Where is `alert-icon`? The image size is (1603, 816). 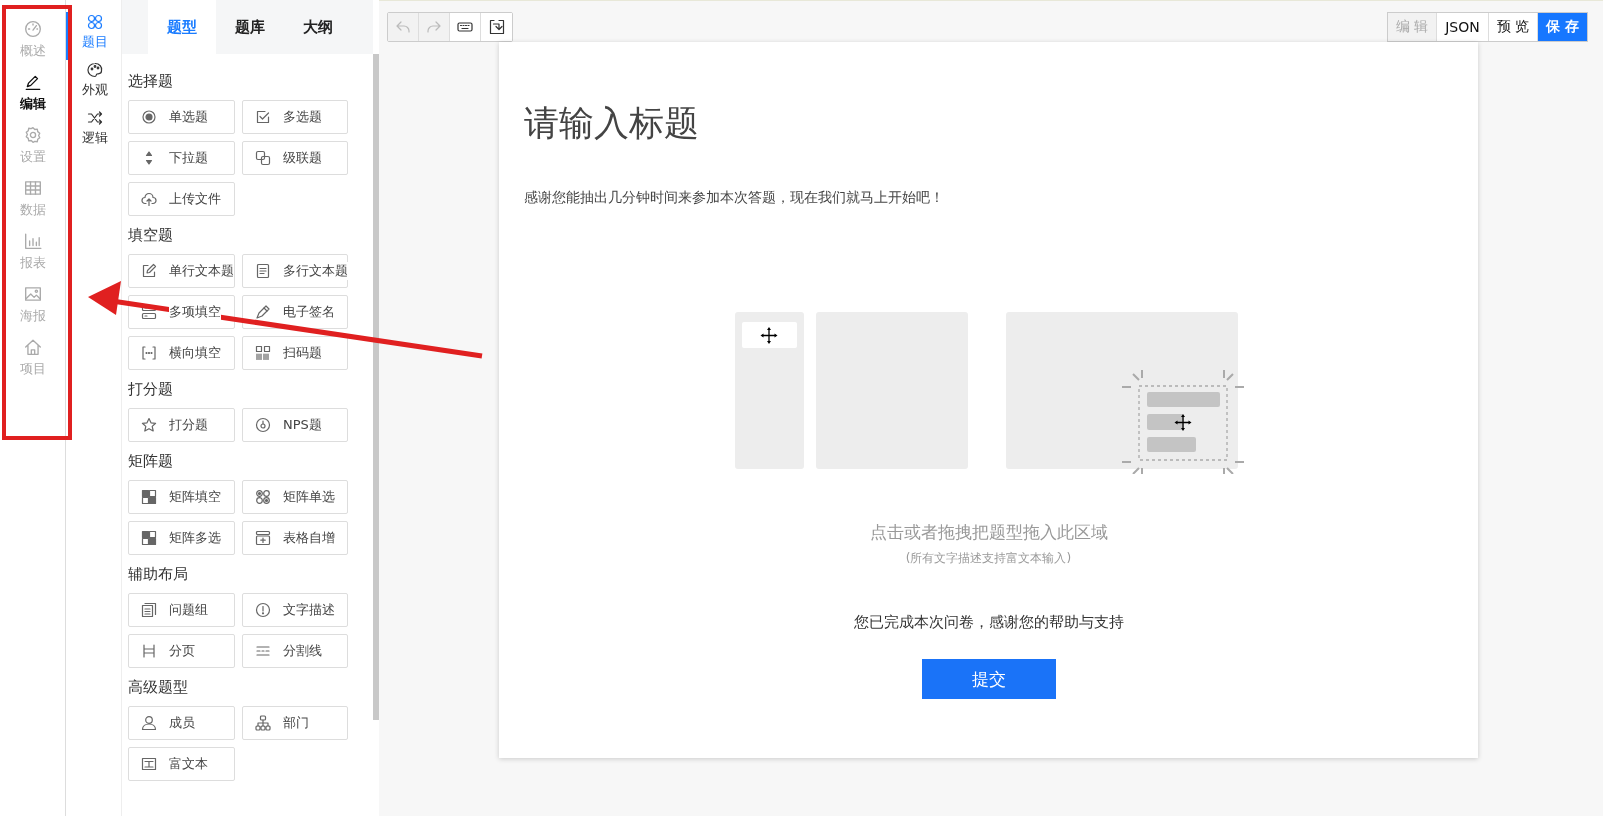 alert-icon is located at coordinates (263, 610).